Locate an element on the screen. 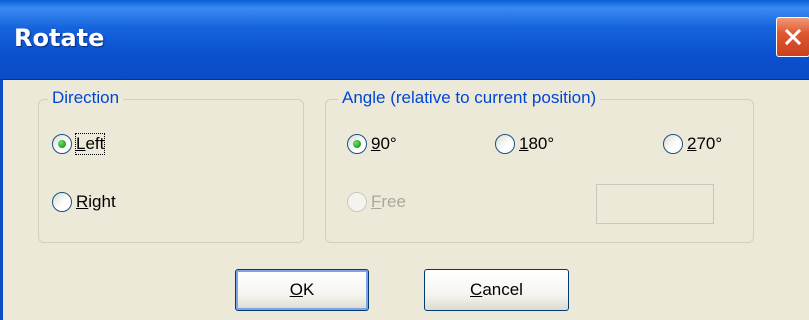 Image resolution: width=809 pixels, height=320 pixels. radio-free: Free is located at coordinates (376, 202).